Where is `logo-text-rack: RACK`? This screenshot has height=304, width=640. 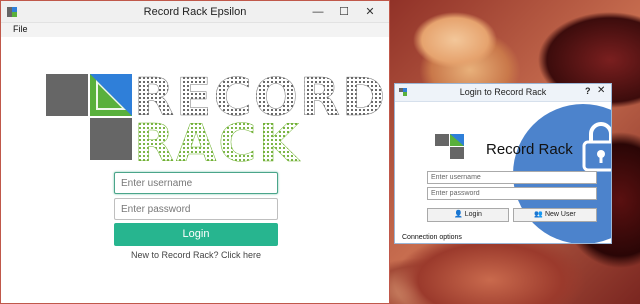 logo-text-rack: RACK is located at coordinates (217, 144).